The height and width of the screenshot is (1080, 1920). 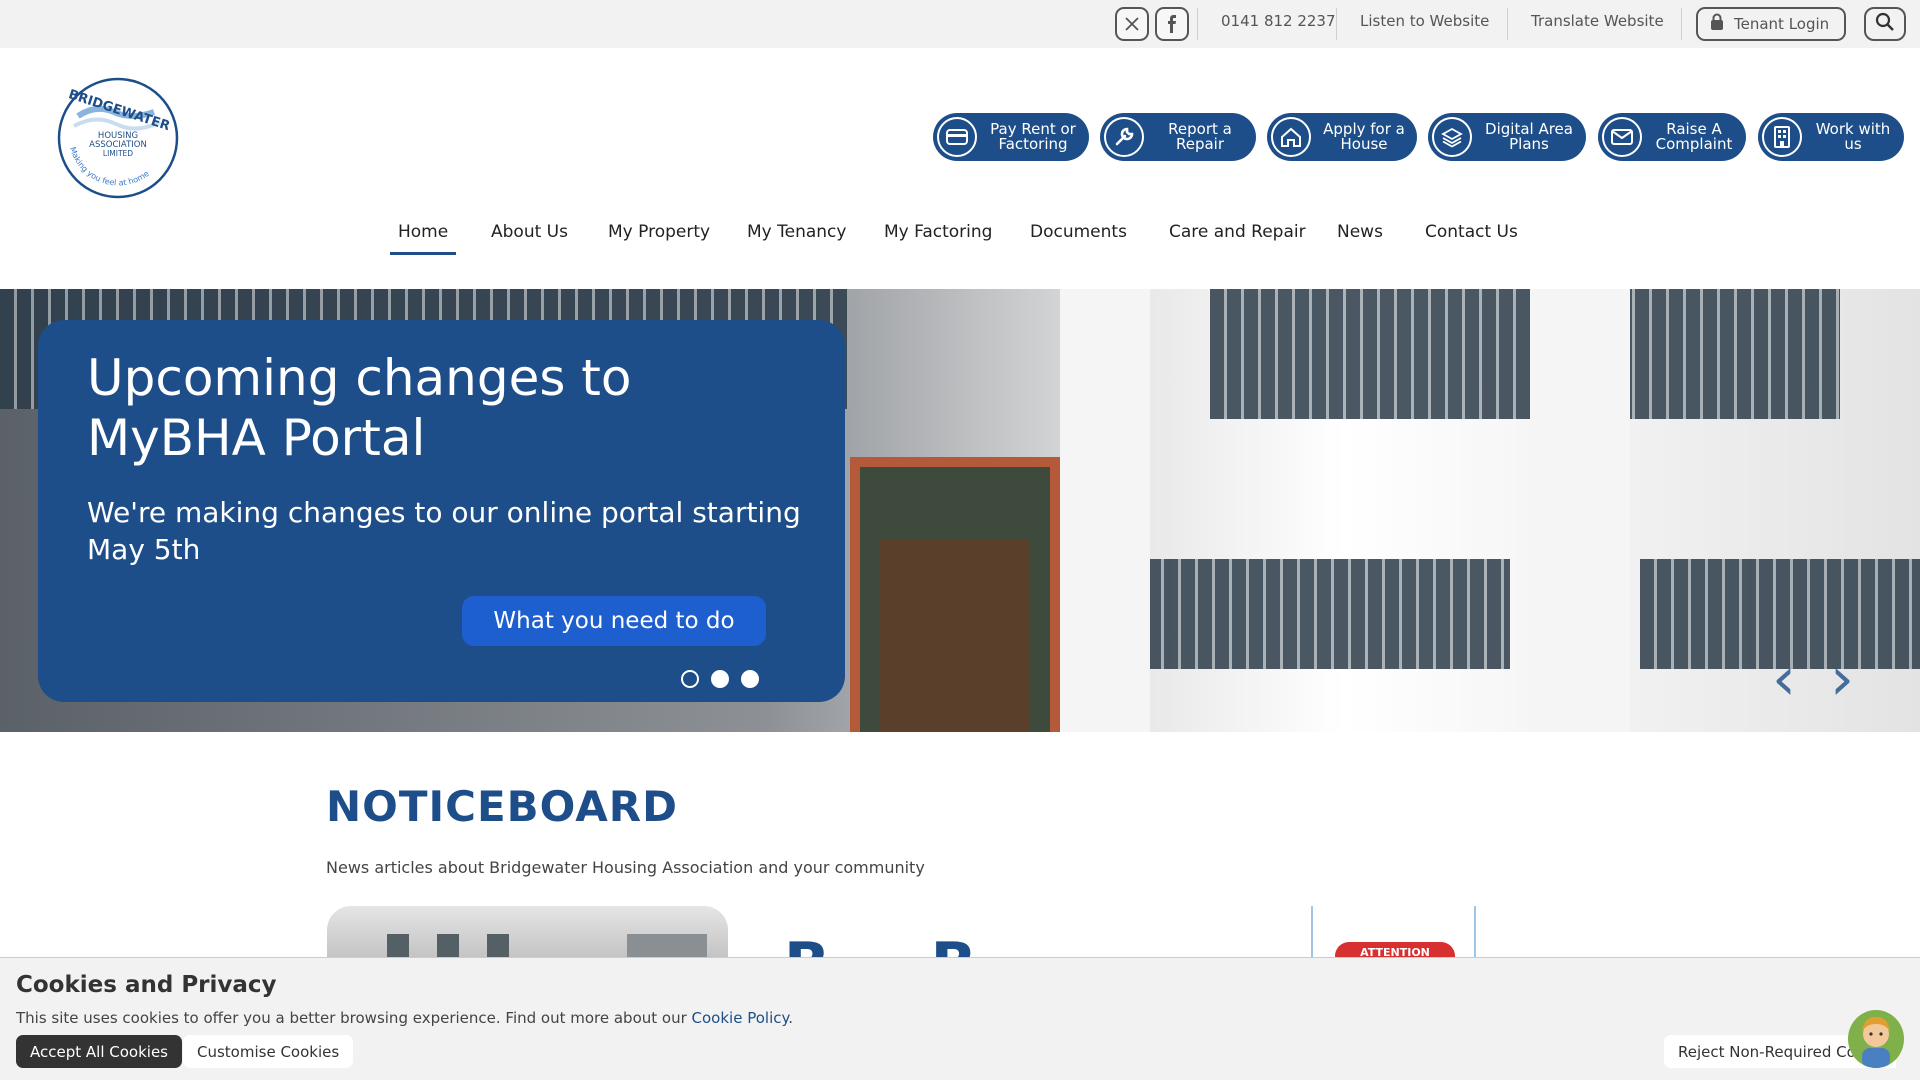 I want to click on layers-icon, so click(x=1452, y=137).